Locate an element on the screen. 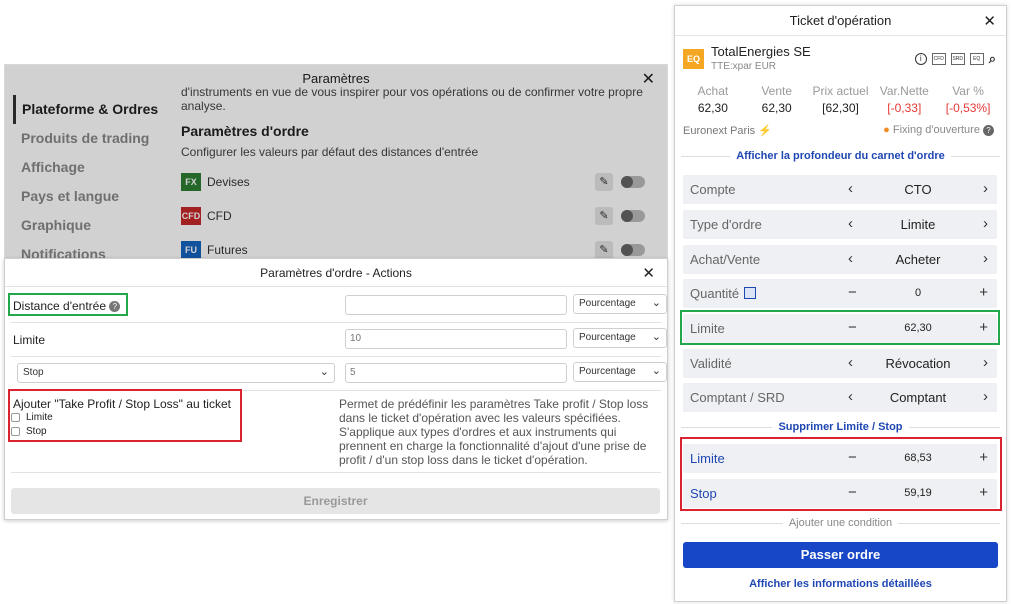 Image resolution: width=1011 pixels, height=604 pixels. limit-unit-select: Pourcentage ⌄ is located at coordinates (620, 338).